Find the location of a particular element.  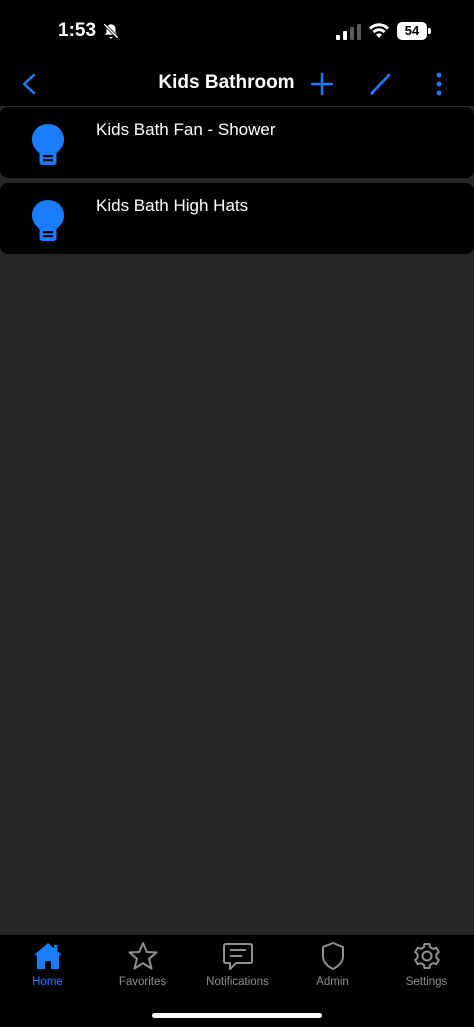

status-time: 1:53 is located at coordinates (77, 30).